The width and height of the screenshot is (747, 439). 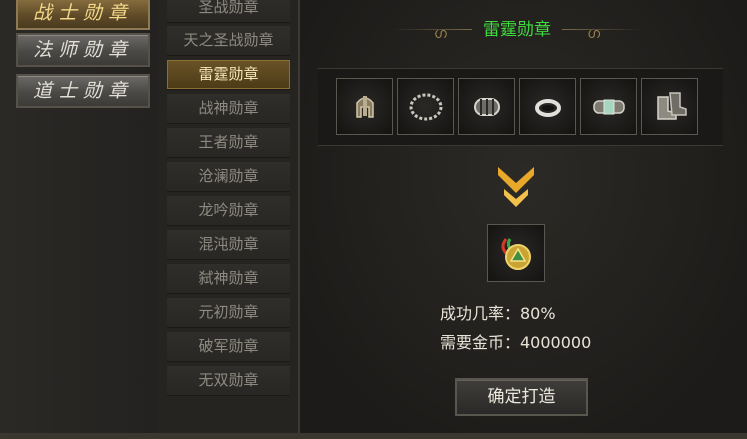 I want to click on medal-item-war-god: 战神勋章, so click(x=228, y=109).